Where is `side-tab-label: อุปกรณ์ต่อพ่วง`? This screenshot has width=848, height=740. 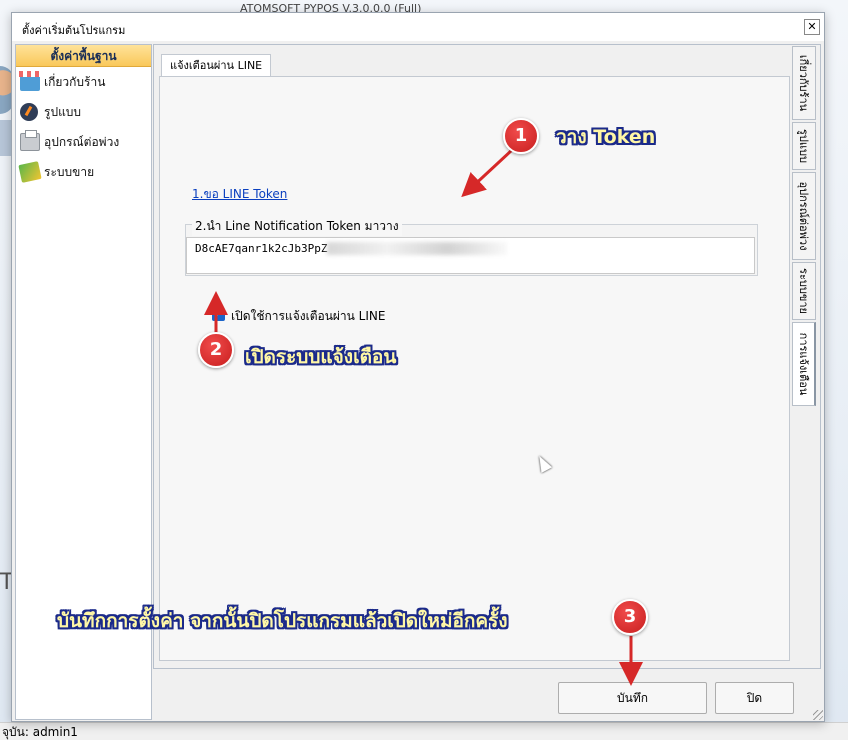
side-tab-label: อุปกรณ์ต่อพ่วง is located at coordinates (803, 216).